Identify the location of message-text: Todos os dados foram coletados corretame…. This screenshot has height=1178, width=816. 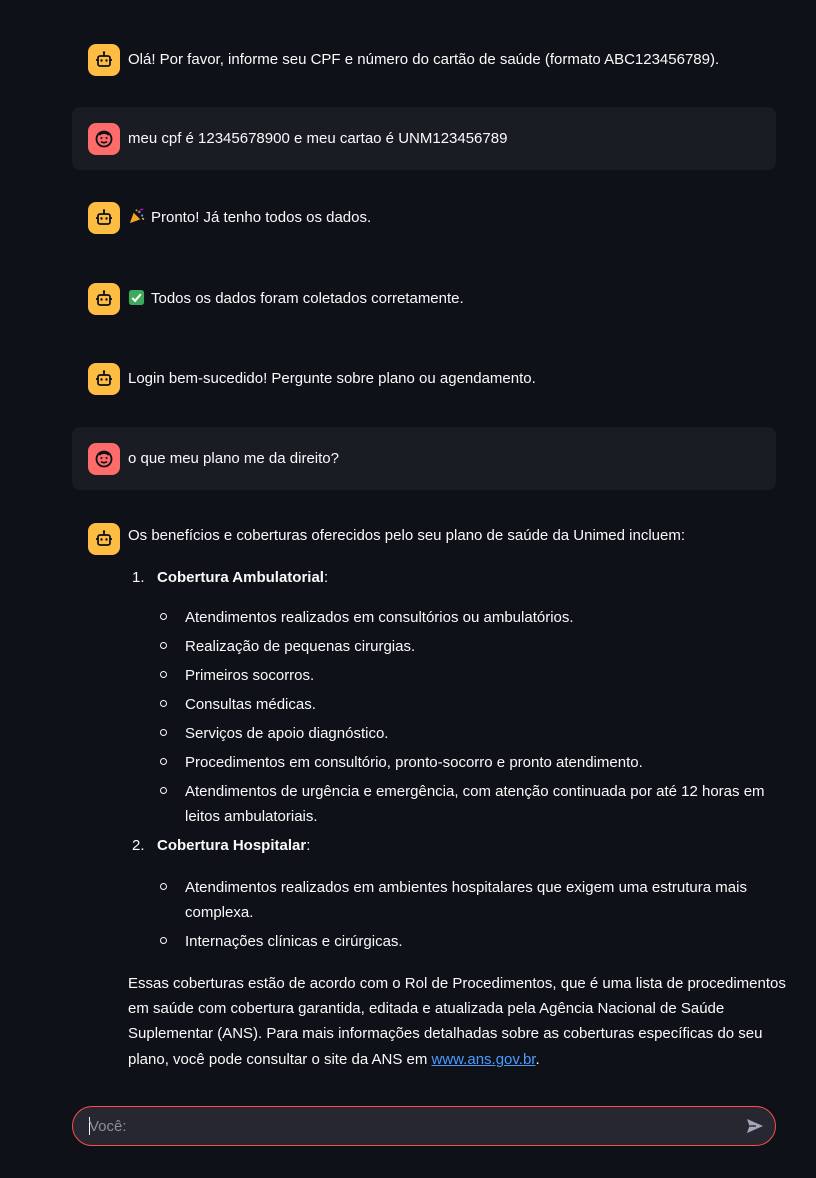
(307, 298).